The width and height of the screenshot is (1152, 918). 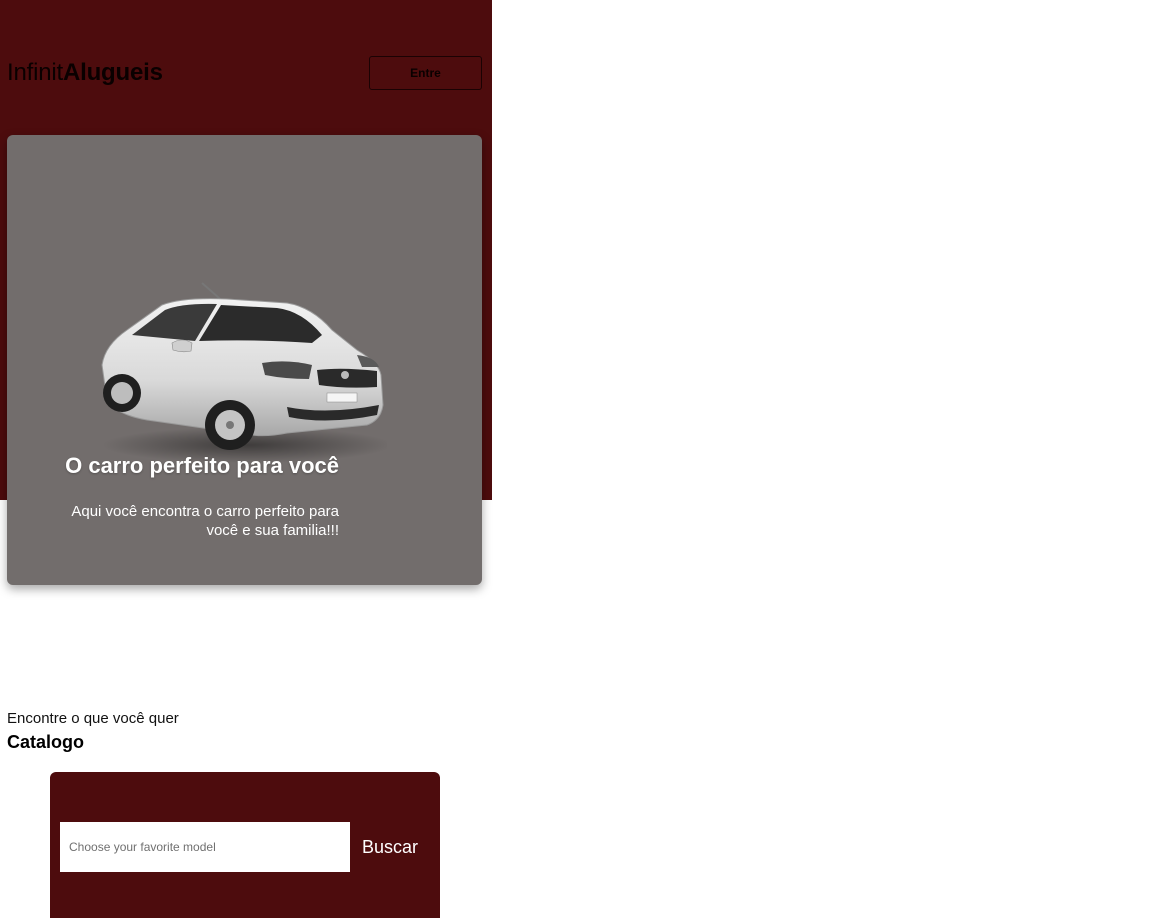 I want to click on search-button: Buscar, so click(x=390, y=847).